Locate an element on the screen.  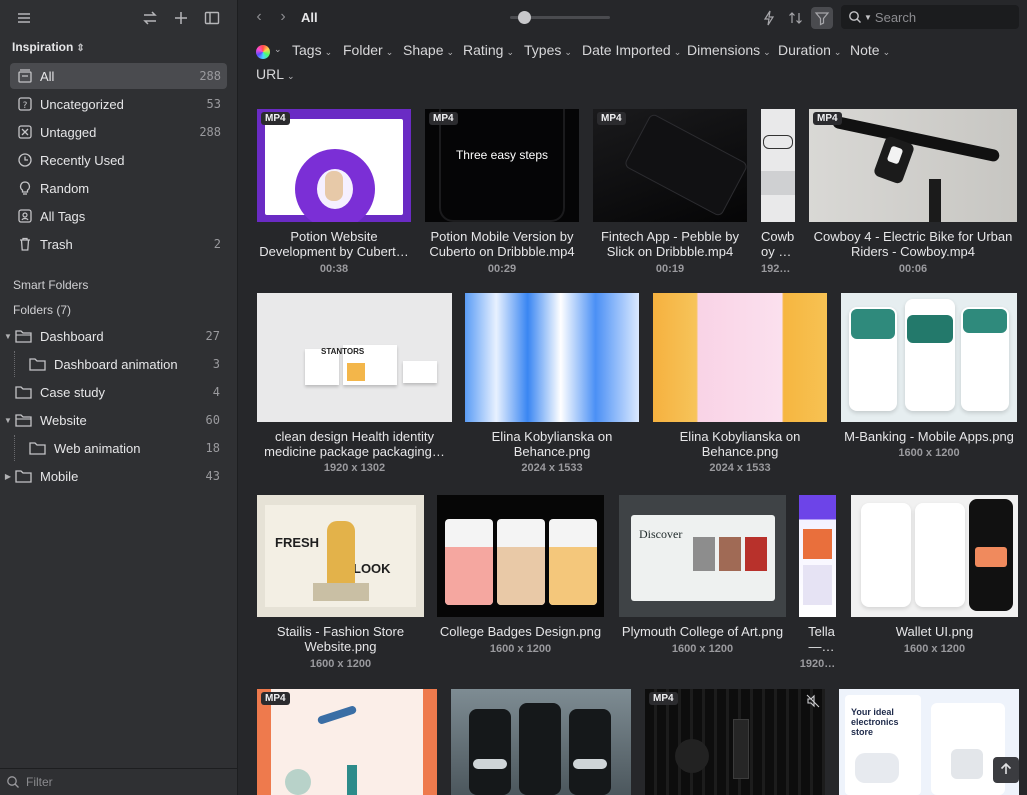
smart-folders-heading: Smart Folders is located at coordinates (50, 285).